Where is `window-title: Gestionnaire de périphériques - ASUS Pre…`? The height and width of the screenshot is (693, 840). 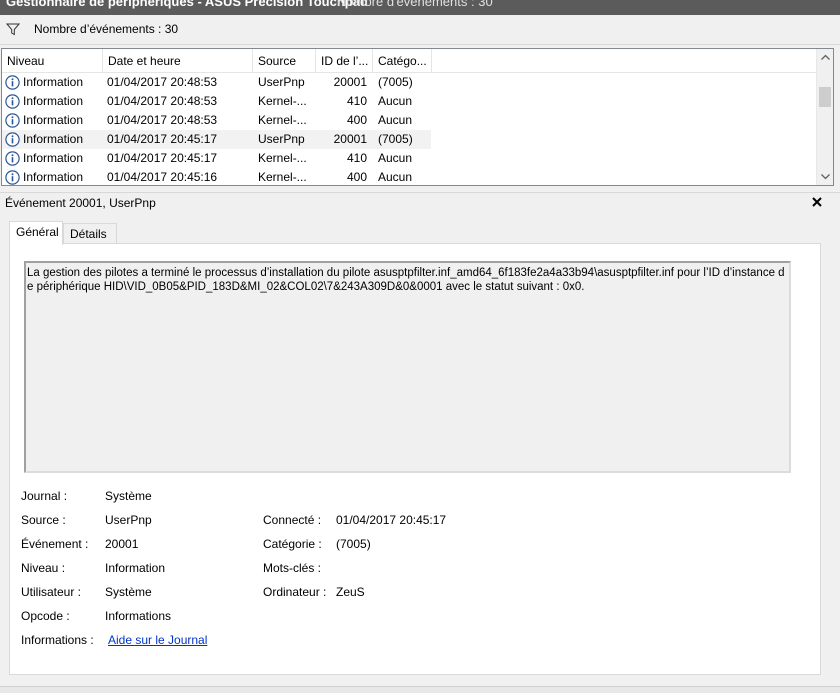 window-title: Gestionnaire de périphériques - ASUS Pre… is located at coordinates (187, 4).